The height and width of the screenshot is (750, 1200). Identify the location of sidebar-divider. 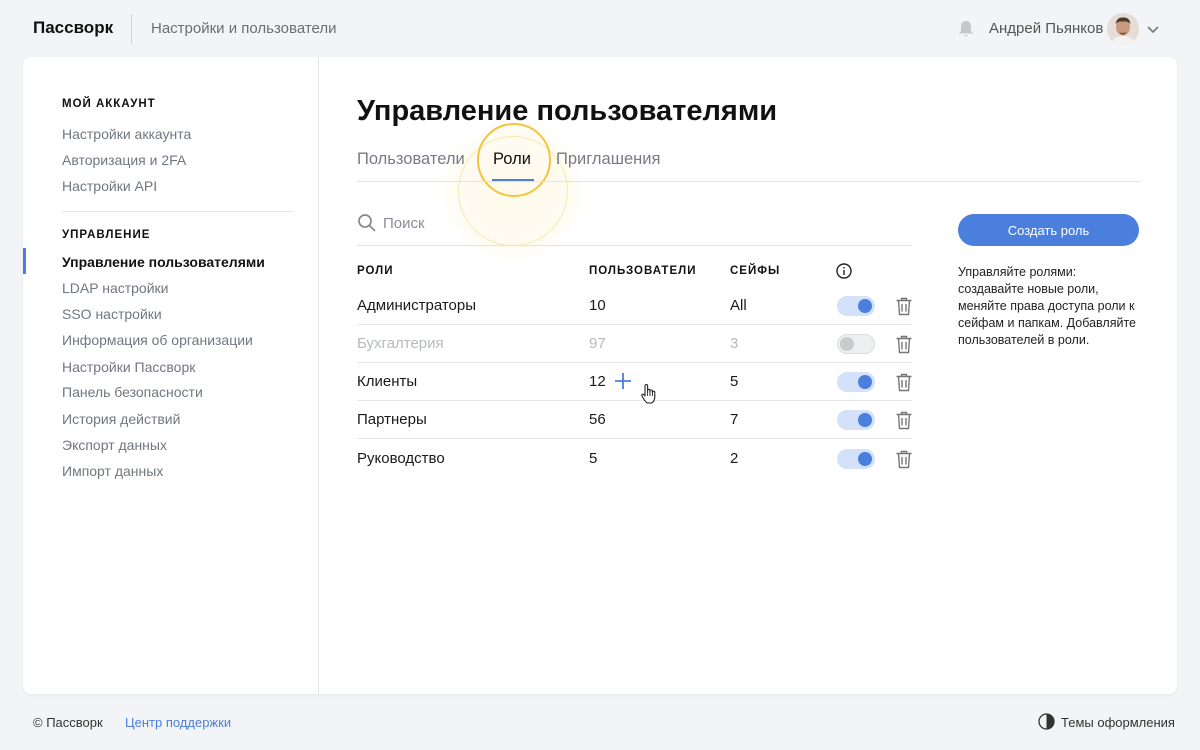
(177, 211).